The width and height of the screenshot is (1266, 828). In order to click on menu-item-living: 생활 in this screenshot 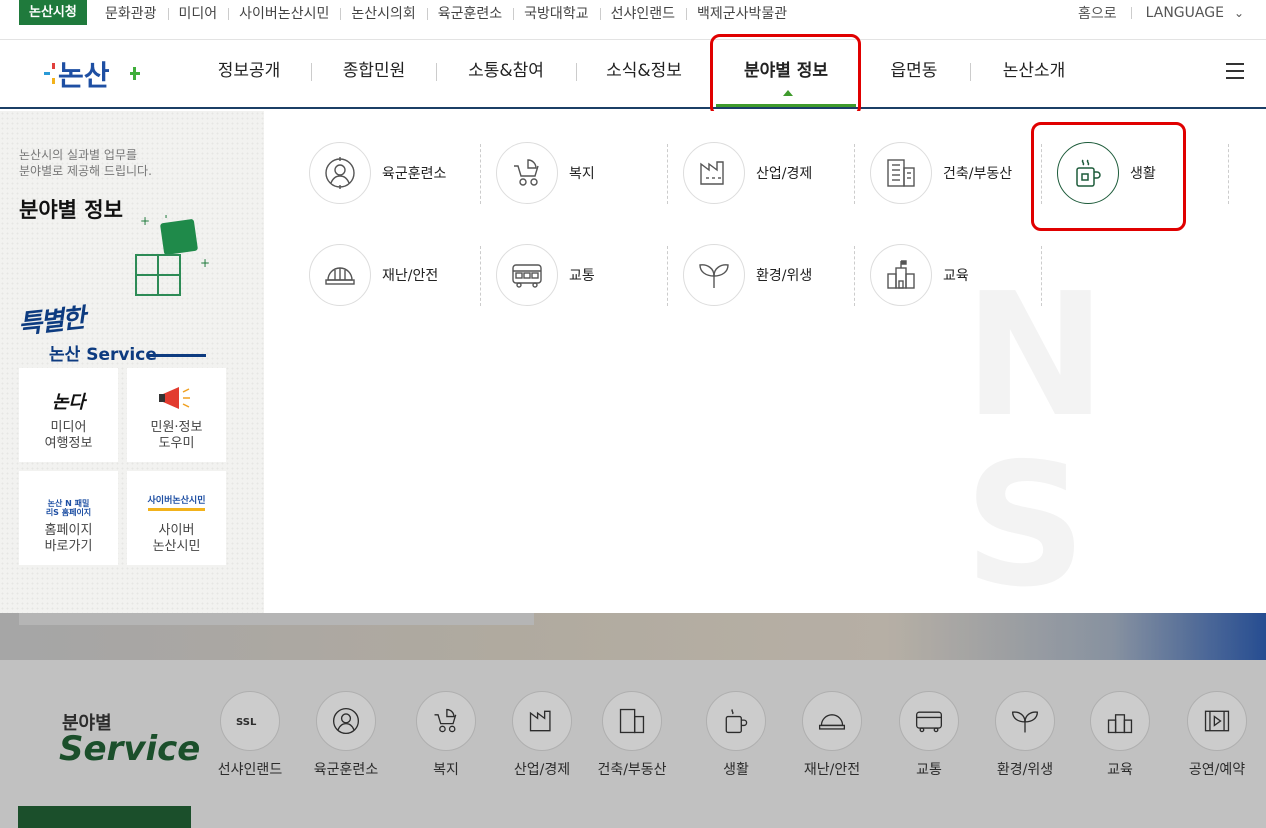, I will do `click(1106, 173)`.